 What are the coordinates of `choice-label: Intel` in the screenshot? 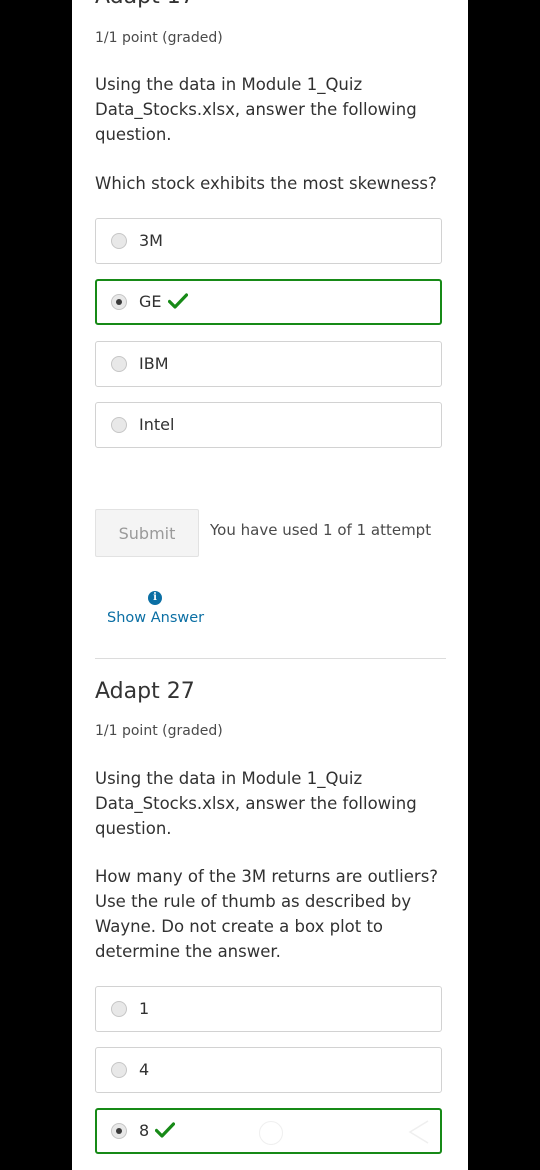 It's located at (157, 424).